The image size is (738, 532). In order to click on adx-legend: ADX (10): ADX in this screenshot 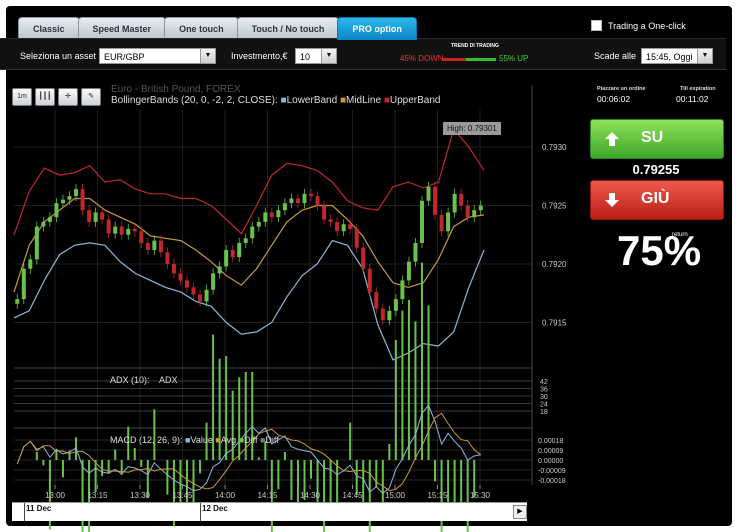, I will do `click(144, 380)`.